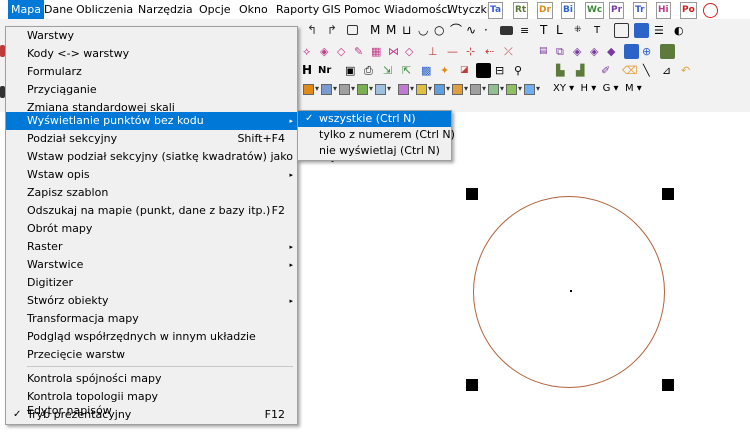  I want to click on diamond-icon: ◈, so click(327, 51).